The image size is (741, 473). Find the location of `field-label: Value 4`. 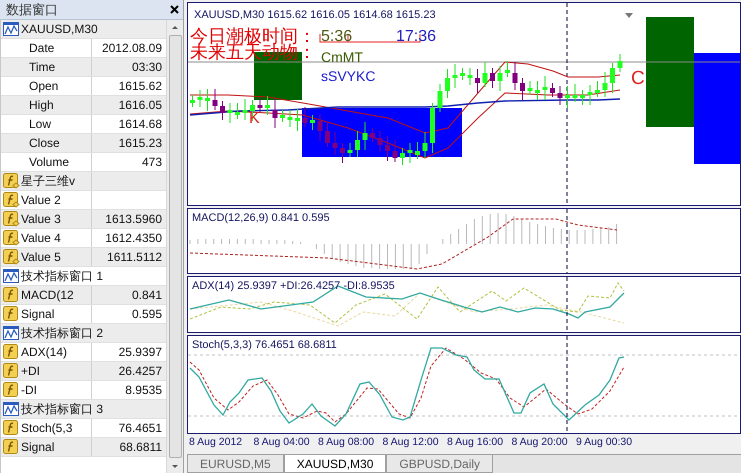

field-label: Value 4 is located at coordinates (41, 238).